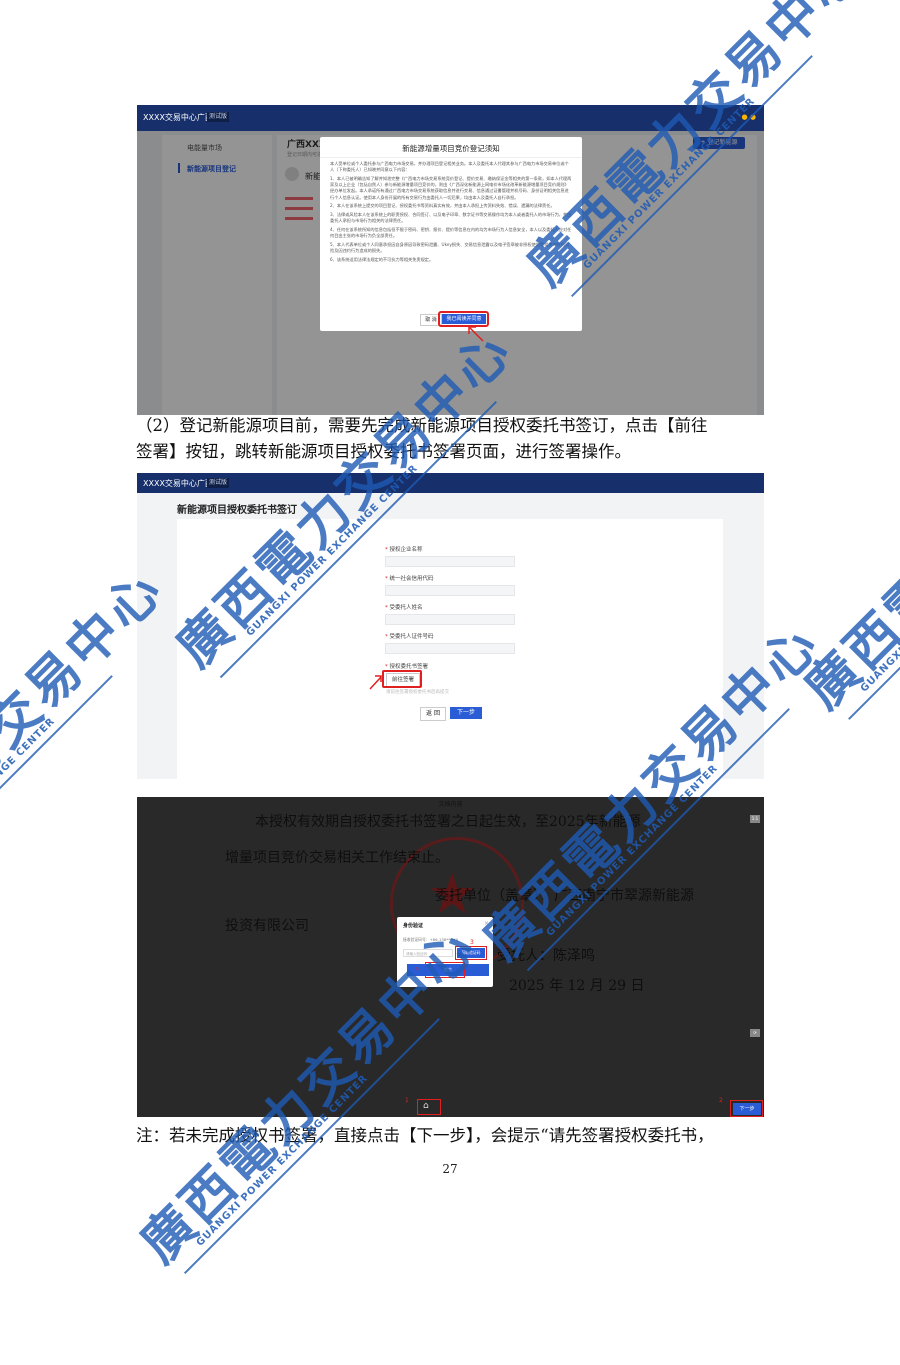  I want to click on instruction-line-1: （2）登记新能源项目前，需要先完成新能源项目授权委托书签订，点击【前往, so click(422, 425).